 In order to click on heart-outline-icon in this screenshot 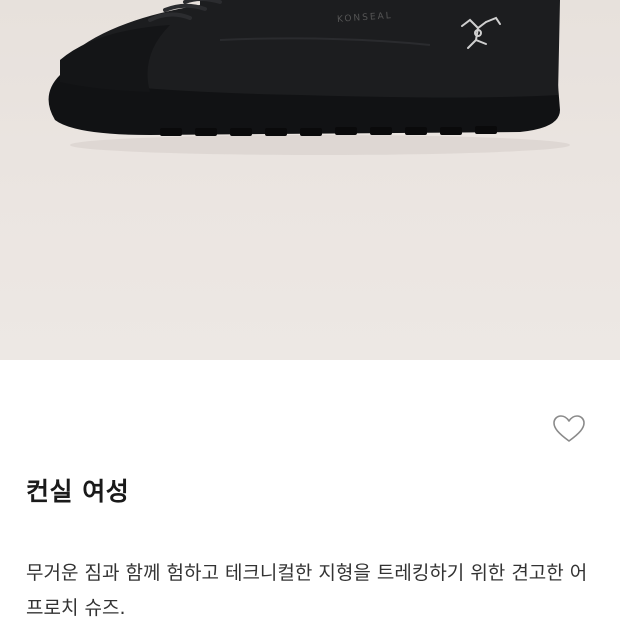, I will do `click(569, 428)`.